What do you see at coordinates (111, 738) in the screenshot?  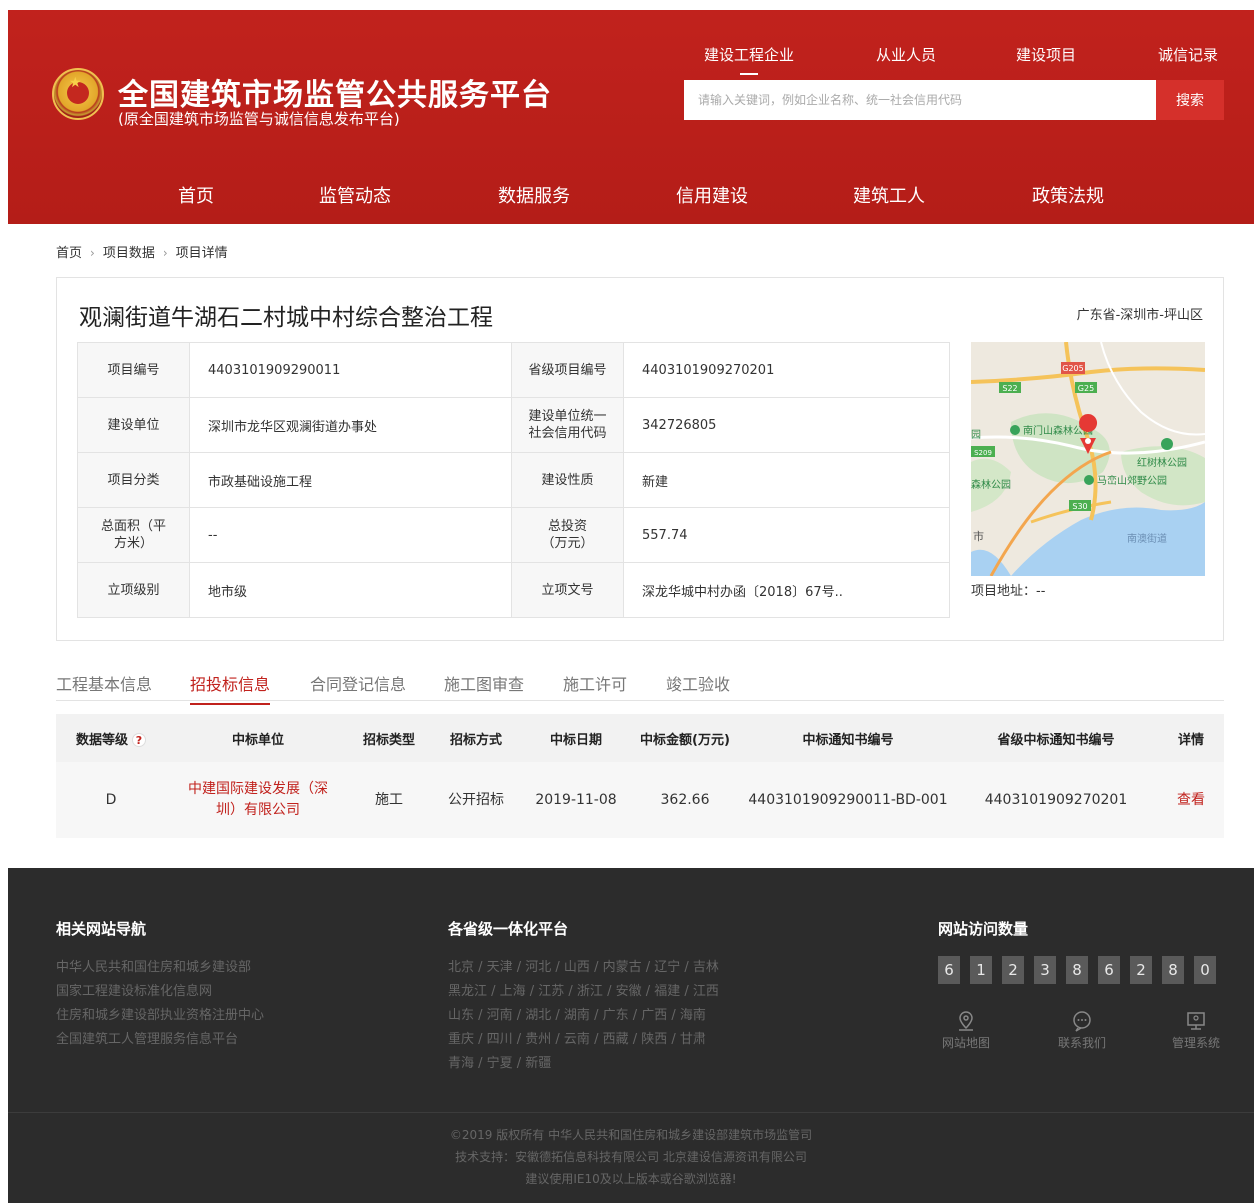 I see `column-header: 数据等级?` at bounding box center [111, 738].